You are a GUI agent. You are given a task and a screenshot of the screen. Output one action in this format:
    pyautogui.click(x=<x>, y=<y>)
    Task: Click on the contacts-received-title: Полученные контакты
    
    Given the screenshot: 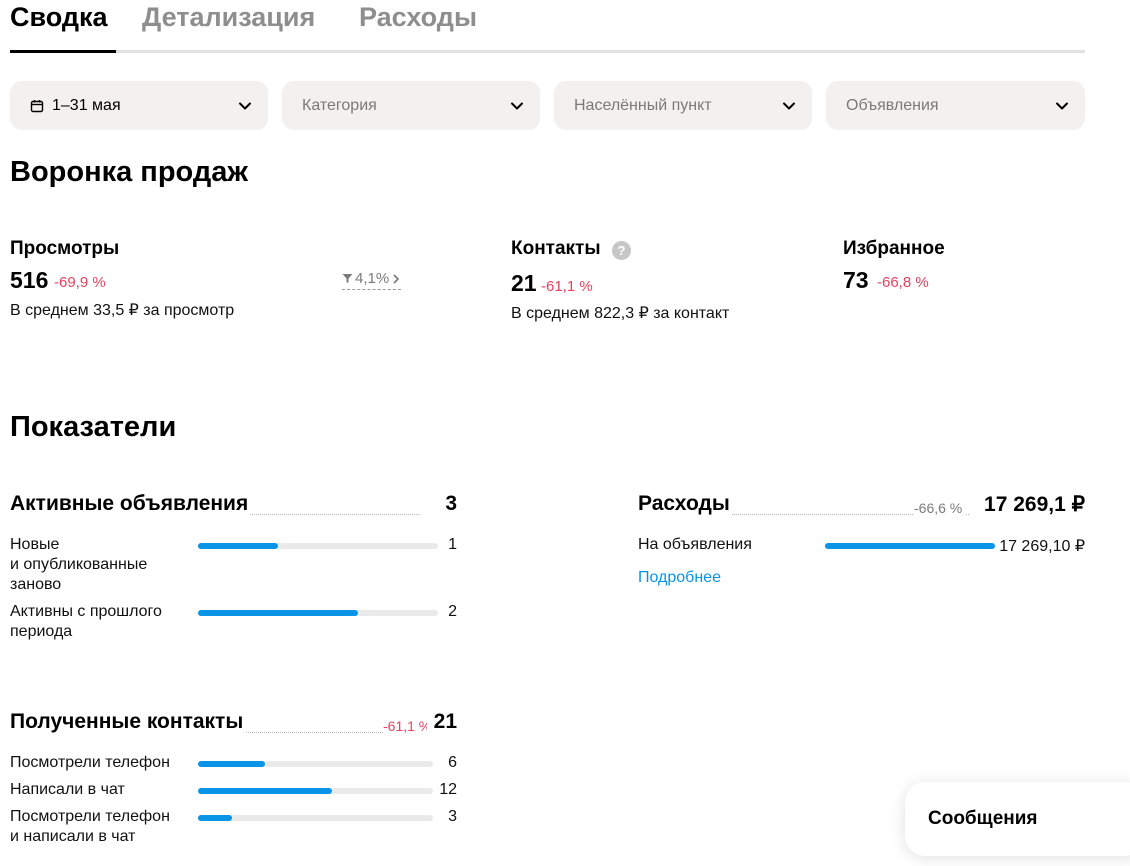 What is the action you would take?
    pyautogui.click(x=128, y=722)
    